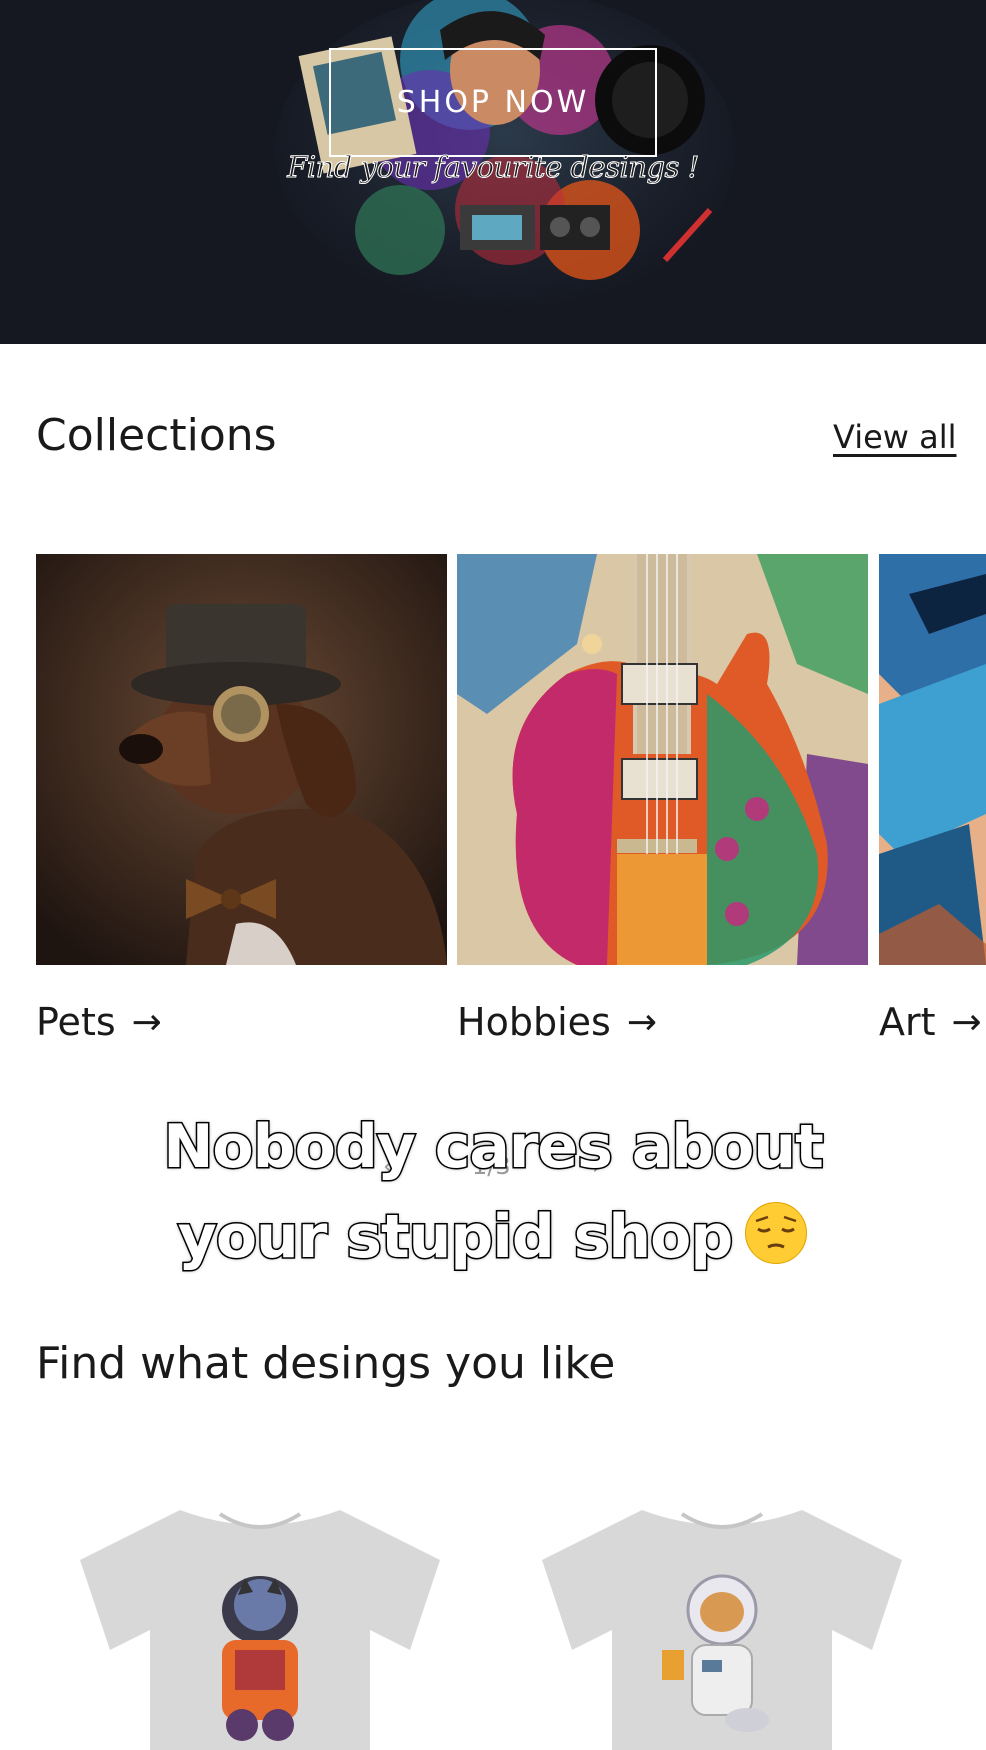  Describe the element at coordinates (534, 1022) in the screenshot. I see `collection-label-hobbies: Hobbies` at that location.